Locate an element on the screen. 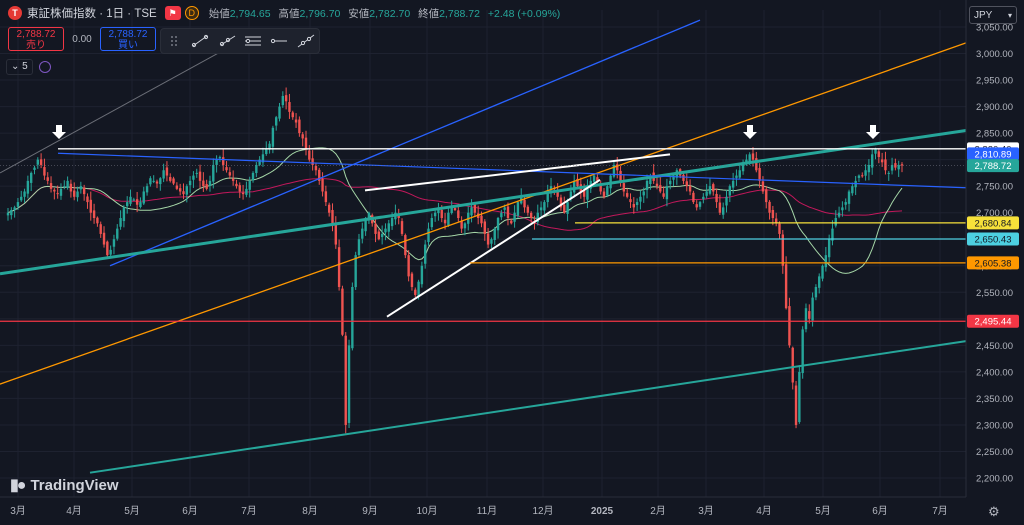 The image size is (1024, 525). price-tick: 2,300.00 is located at coordinates (994, 425).